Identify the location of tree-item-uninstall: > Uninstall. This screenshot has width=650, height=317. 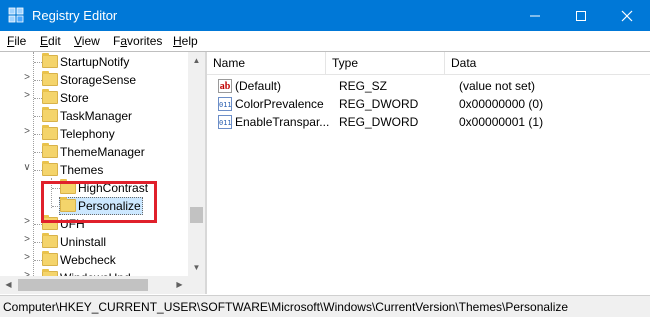
(94, 242).